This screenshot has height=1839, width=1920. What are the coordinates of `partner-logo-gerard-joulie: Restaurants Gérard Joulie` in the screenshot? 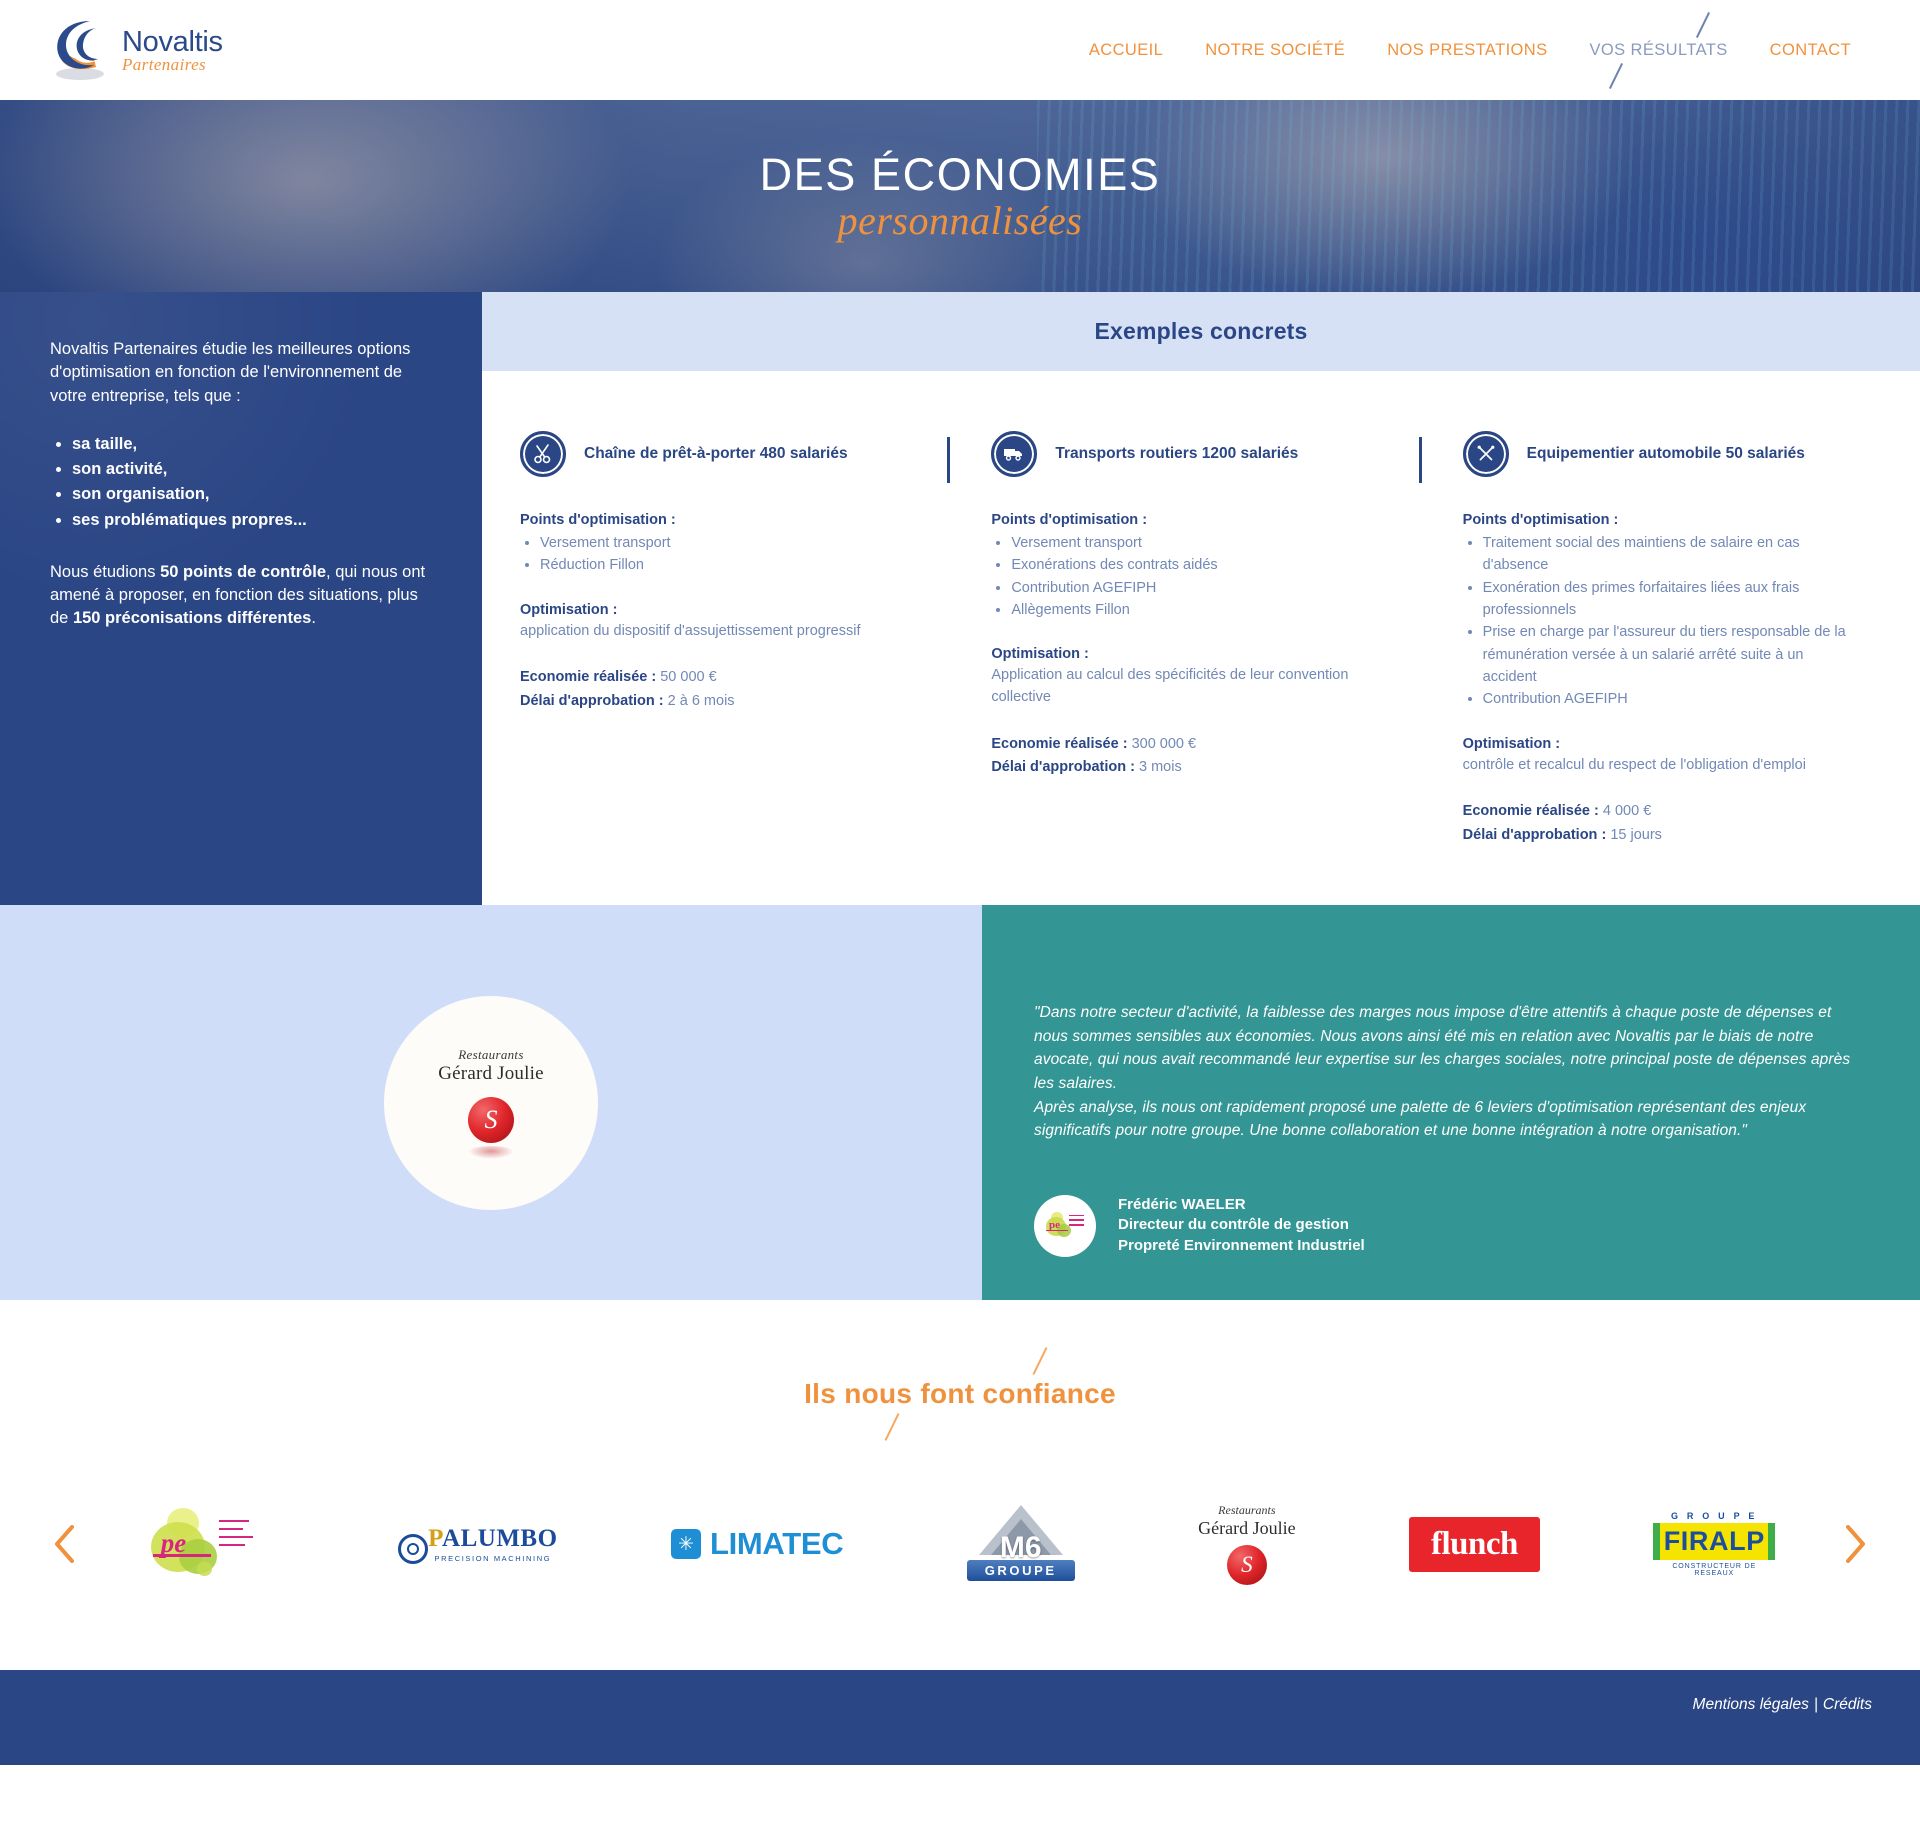 It's located at (1247, 1544).